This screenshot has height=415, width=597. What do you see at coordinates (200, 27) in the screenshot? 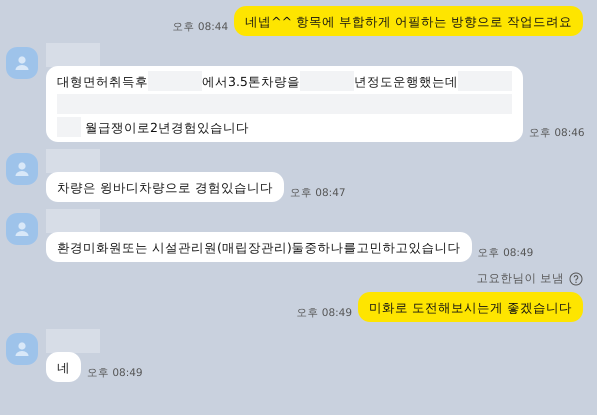
I see `message-time: 오후 08:44` at bounding box center [200, 27].